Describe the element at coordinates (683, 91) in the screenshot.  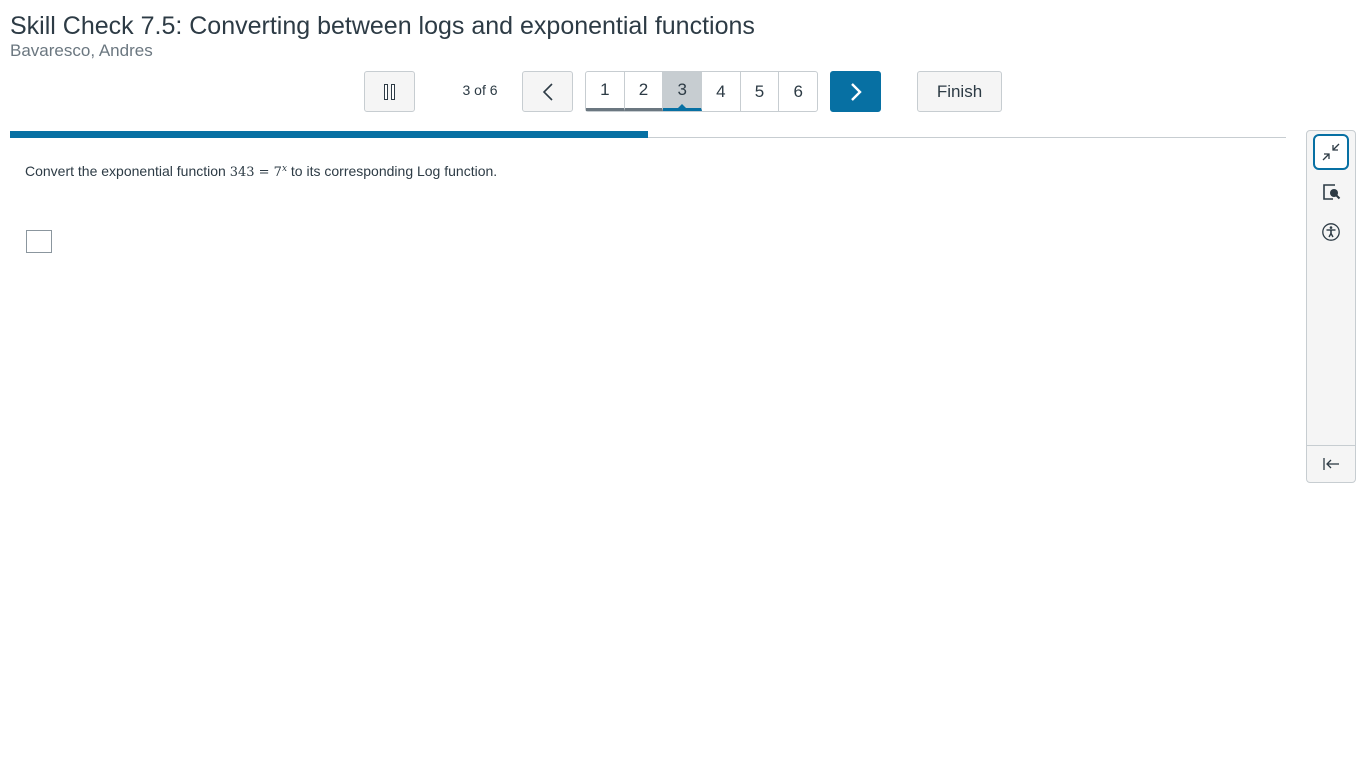
I see `page-button-3: 3` at that location.